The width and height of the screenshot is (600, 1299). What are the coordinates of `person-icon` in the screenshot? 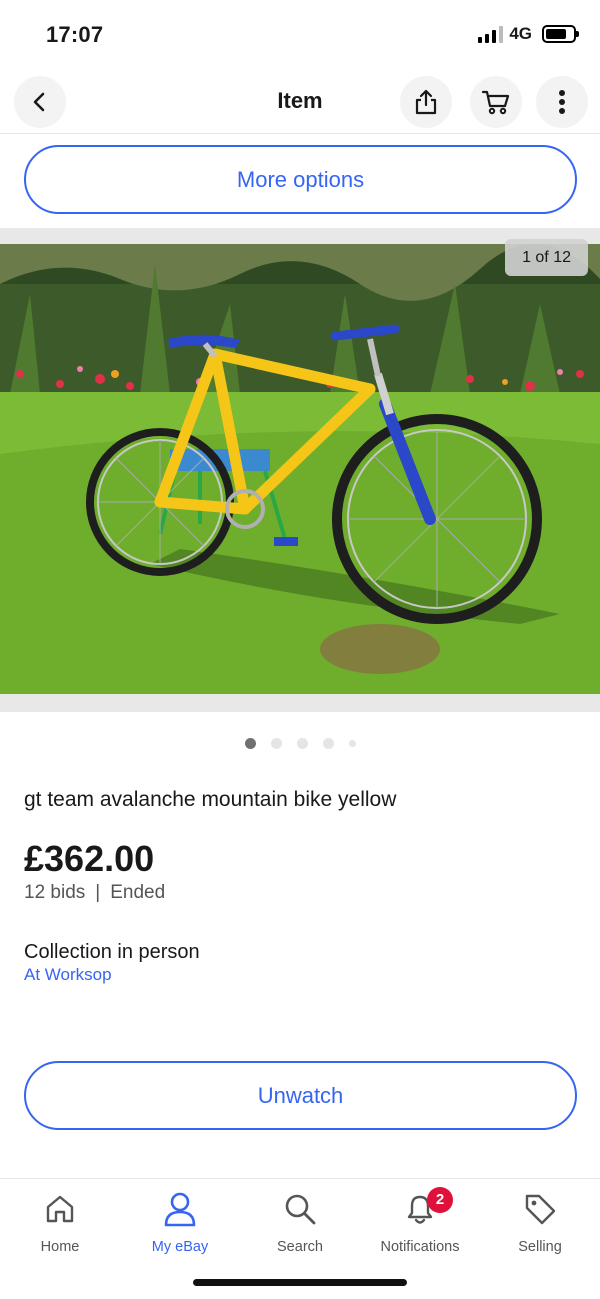 It's located at (180, 1209).